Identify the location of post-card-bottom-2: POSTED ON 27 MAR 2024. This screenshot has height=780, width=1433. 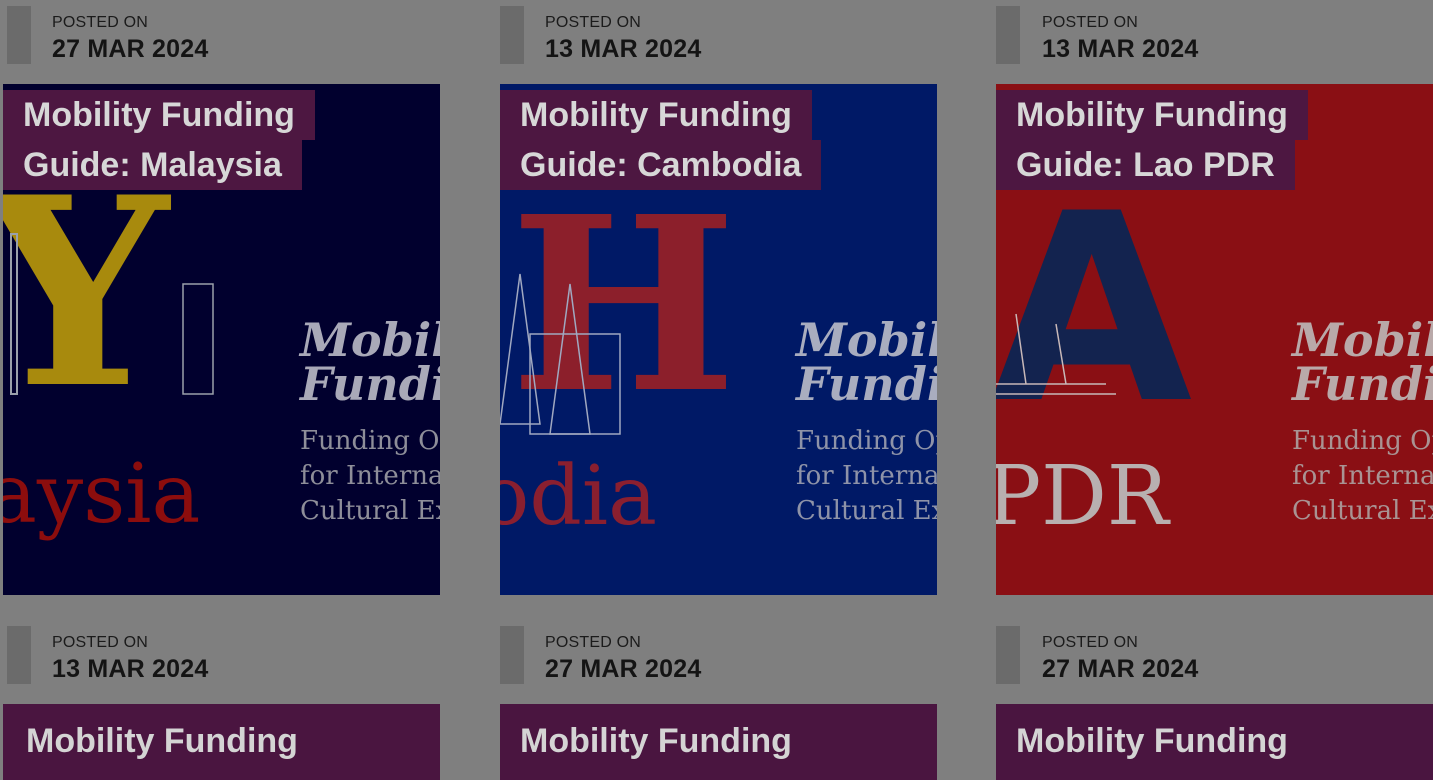
(718, 652).